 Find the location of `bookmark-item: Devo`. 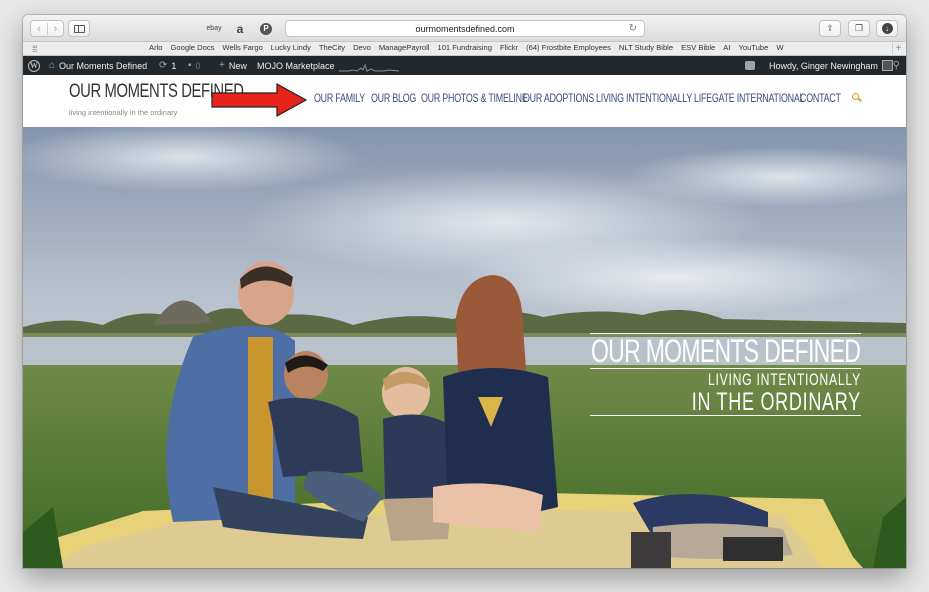

bookmark-item: Devo is located at coordinates (362, 47).